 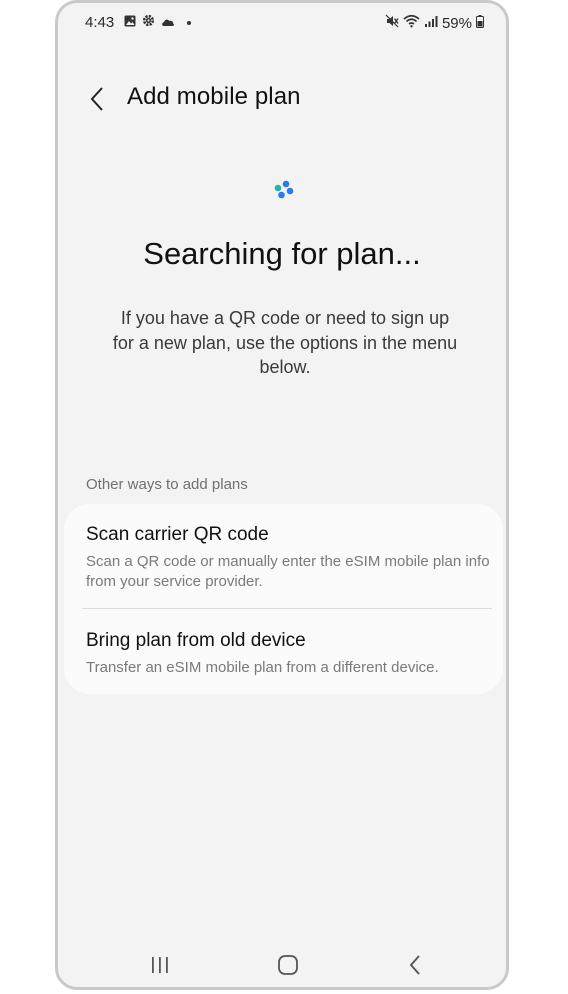 I want to click on status-left: 4:43, so click(x=138, y=22).